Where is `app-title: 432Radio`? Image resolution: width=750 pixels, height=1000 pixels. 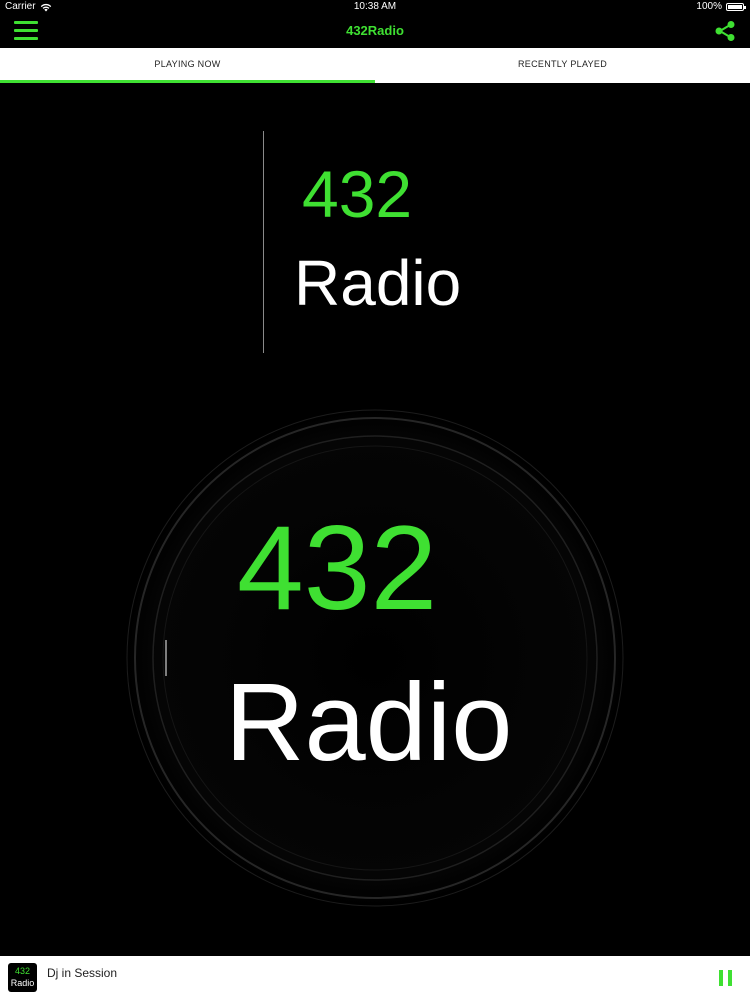 app-title: 432Radio is located at coordinates (375, 30).